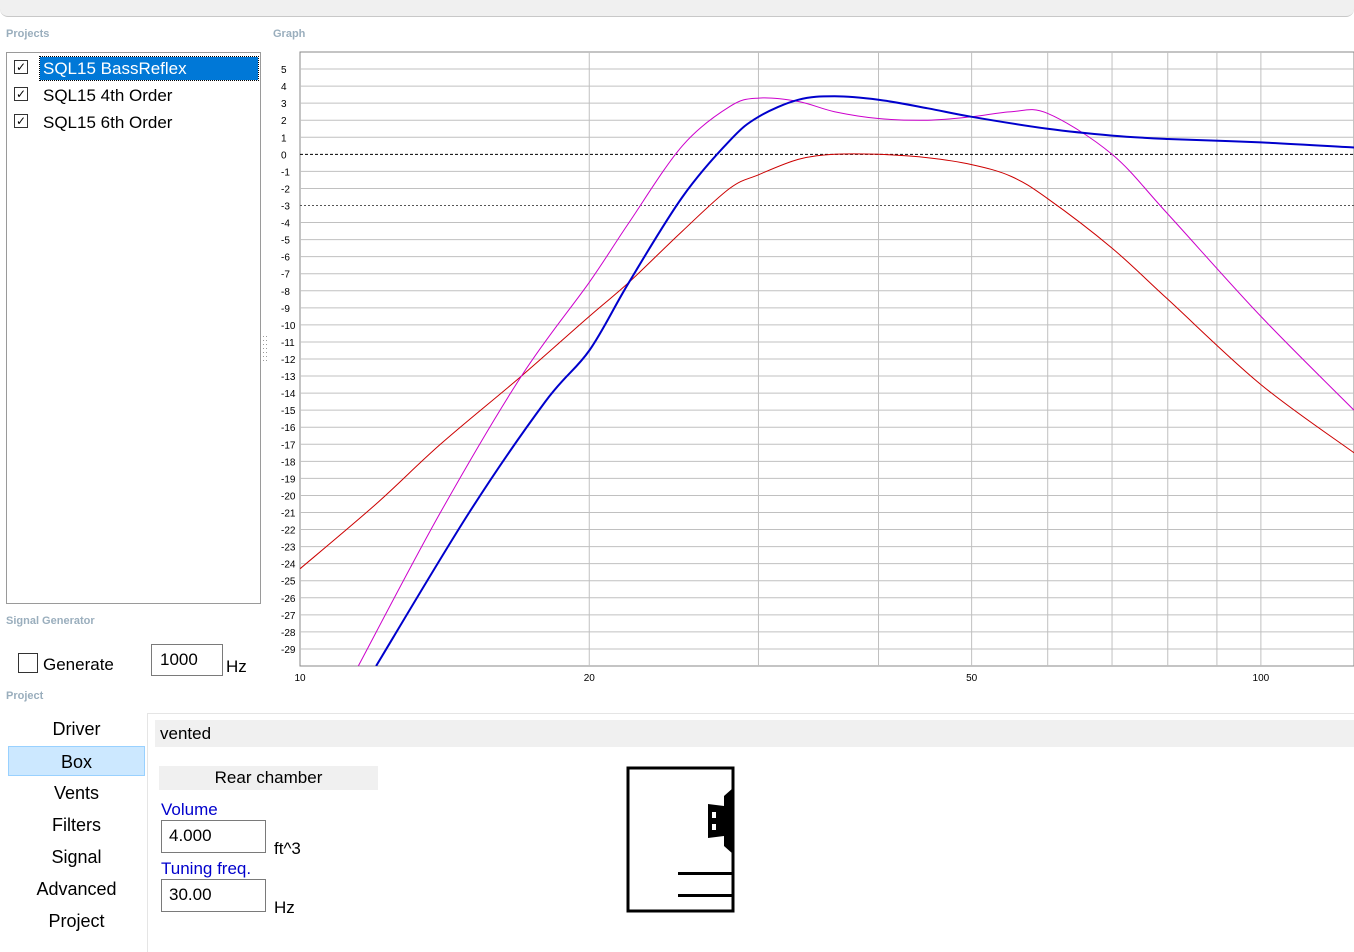 The image size is (1354, 952). Describe the element at coordinates (285, 224) in the screenshot. I see `y-tick-label: -4` at that location.